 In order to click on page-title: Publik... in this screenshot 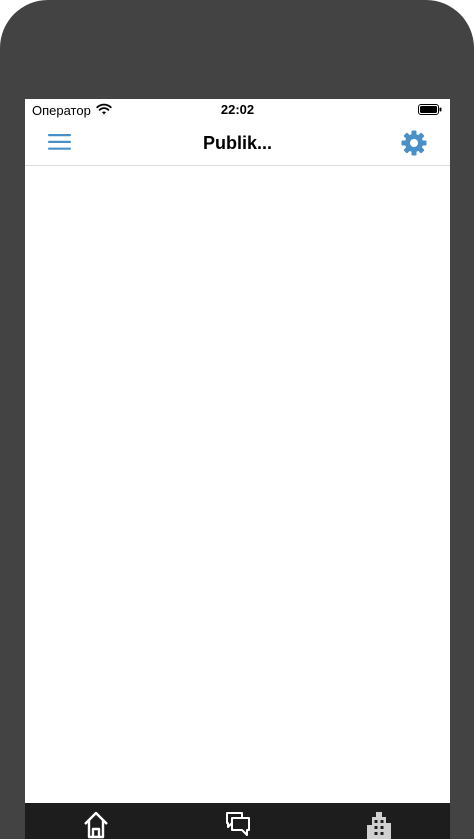, I will do `click(237, 143)`.